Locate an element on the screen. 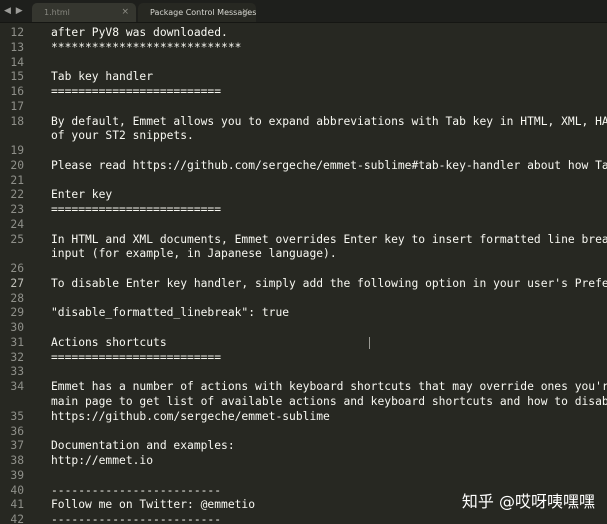 The height and width of the screenshot is (524, 607). line-text: of your ST2 snippets. is located at coordinates (122, 136).